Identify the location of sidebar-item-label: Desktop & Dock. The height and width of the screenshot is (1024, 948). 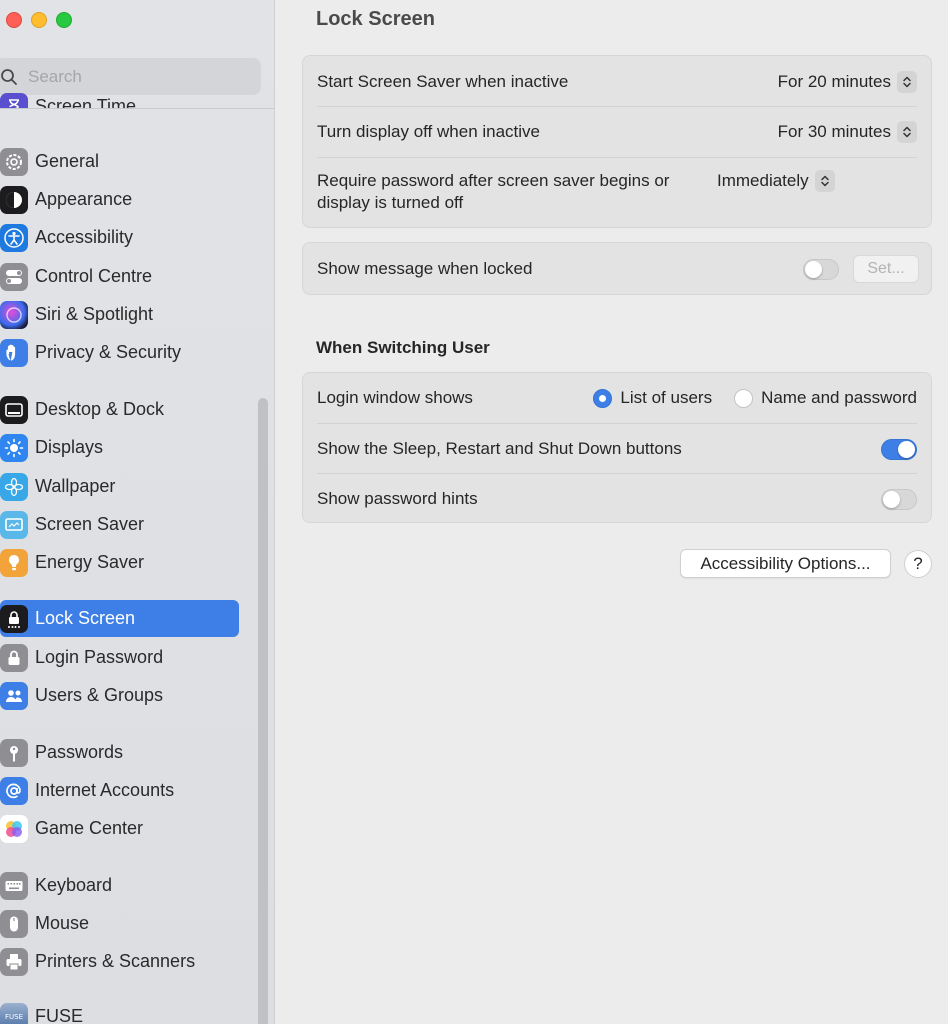
(100, 409).